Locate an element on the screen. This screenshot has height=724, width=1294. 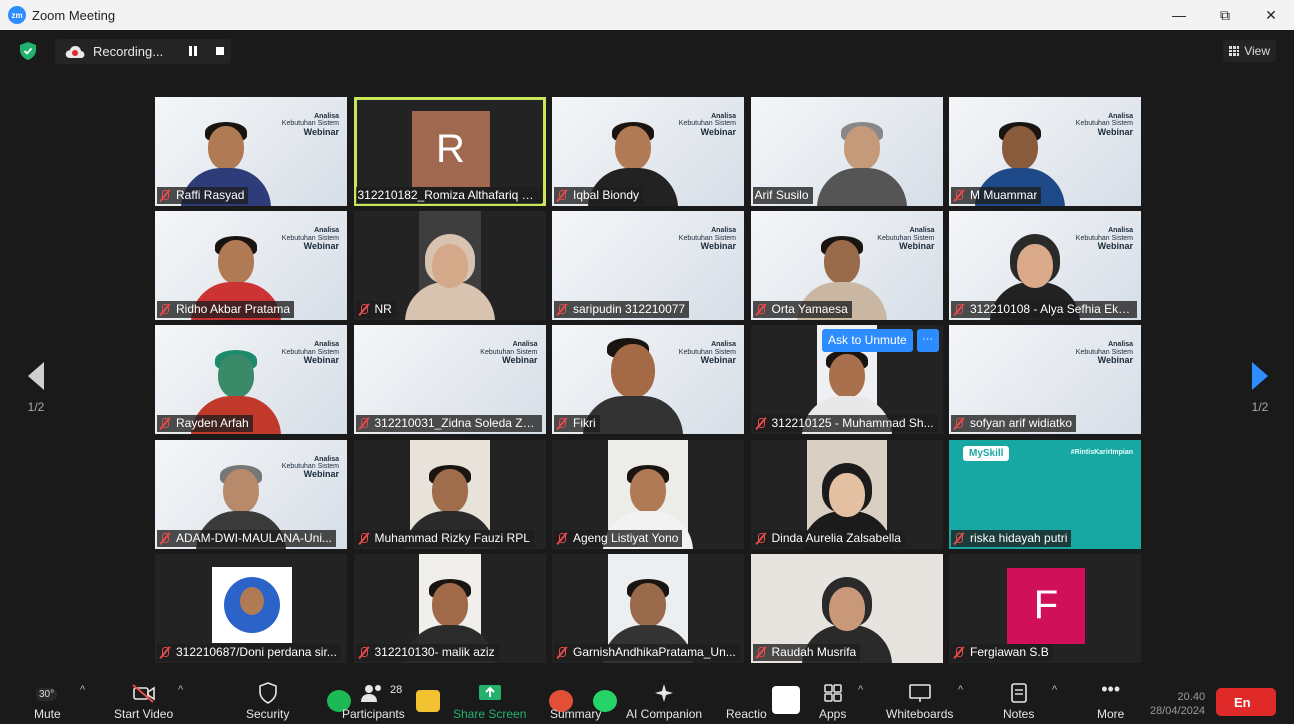
sparkle-icon is located at coordinates (664, 693).